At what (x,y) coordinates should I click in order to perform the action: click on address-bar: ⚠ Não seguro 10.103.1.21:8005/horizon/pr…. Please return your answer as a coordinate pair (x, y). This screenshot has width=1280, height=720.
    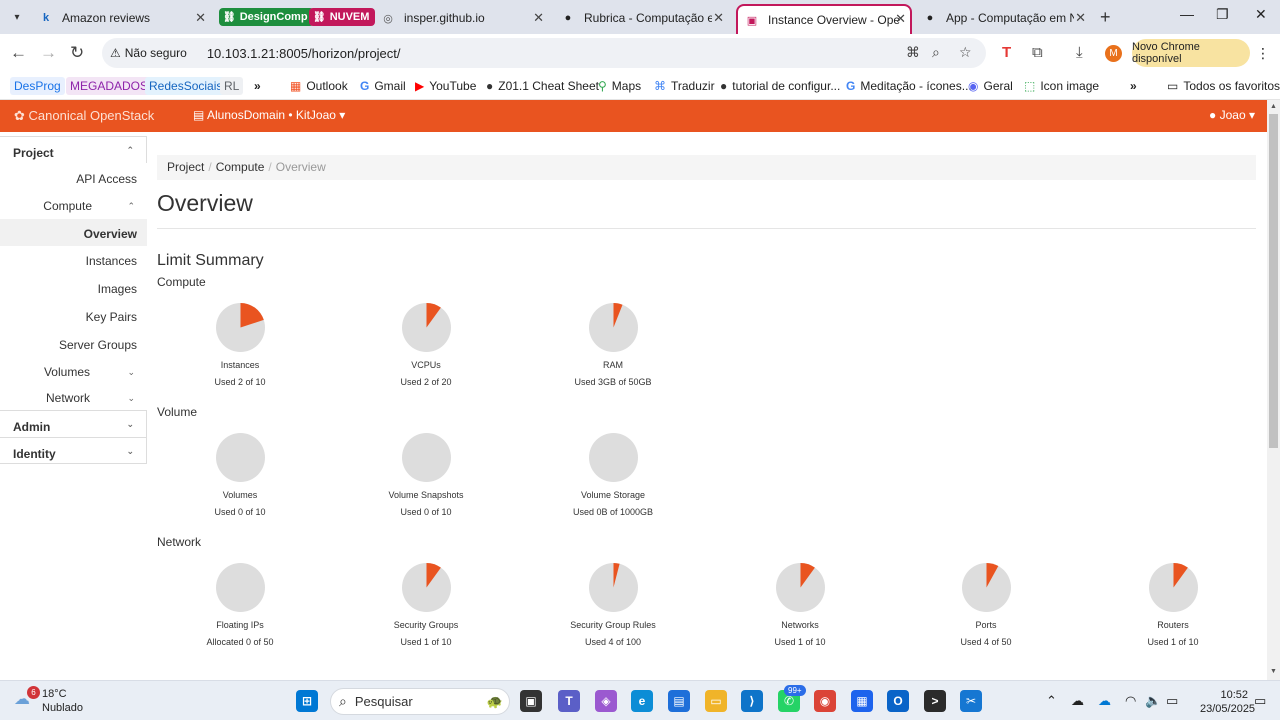
    Looking at the image, I should click on (544, 53).